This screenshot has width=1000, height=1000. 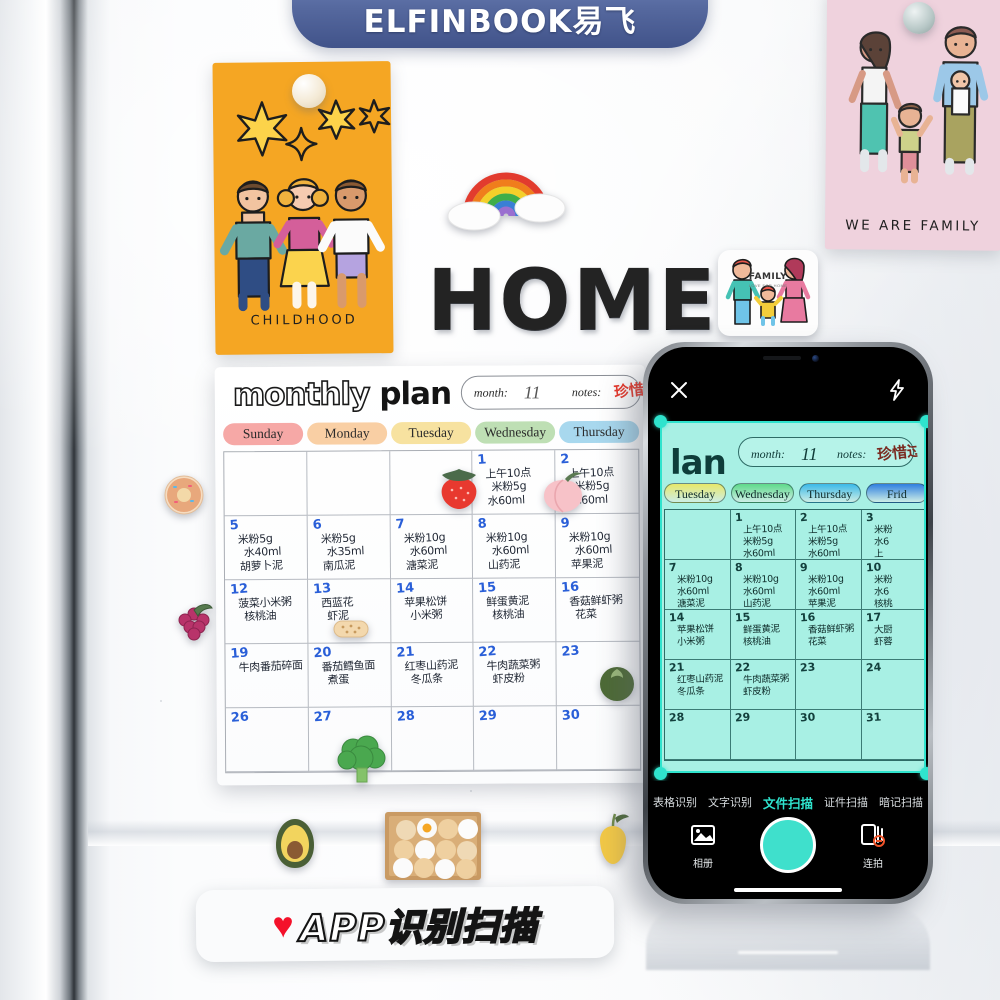 What do you see at coordinates (571, 651) in the screenshot?
I see `calendar-date-number: 23` at bounding box center [571, 651].